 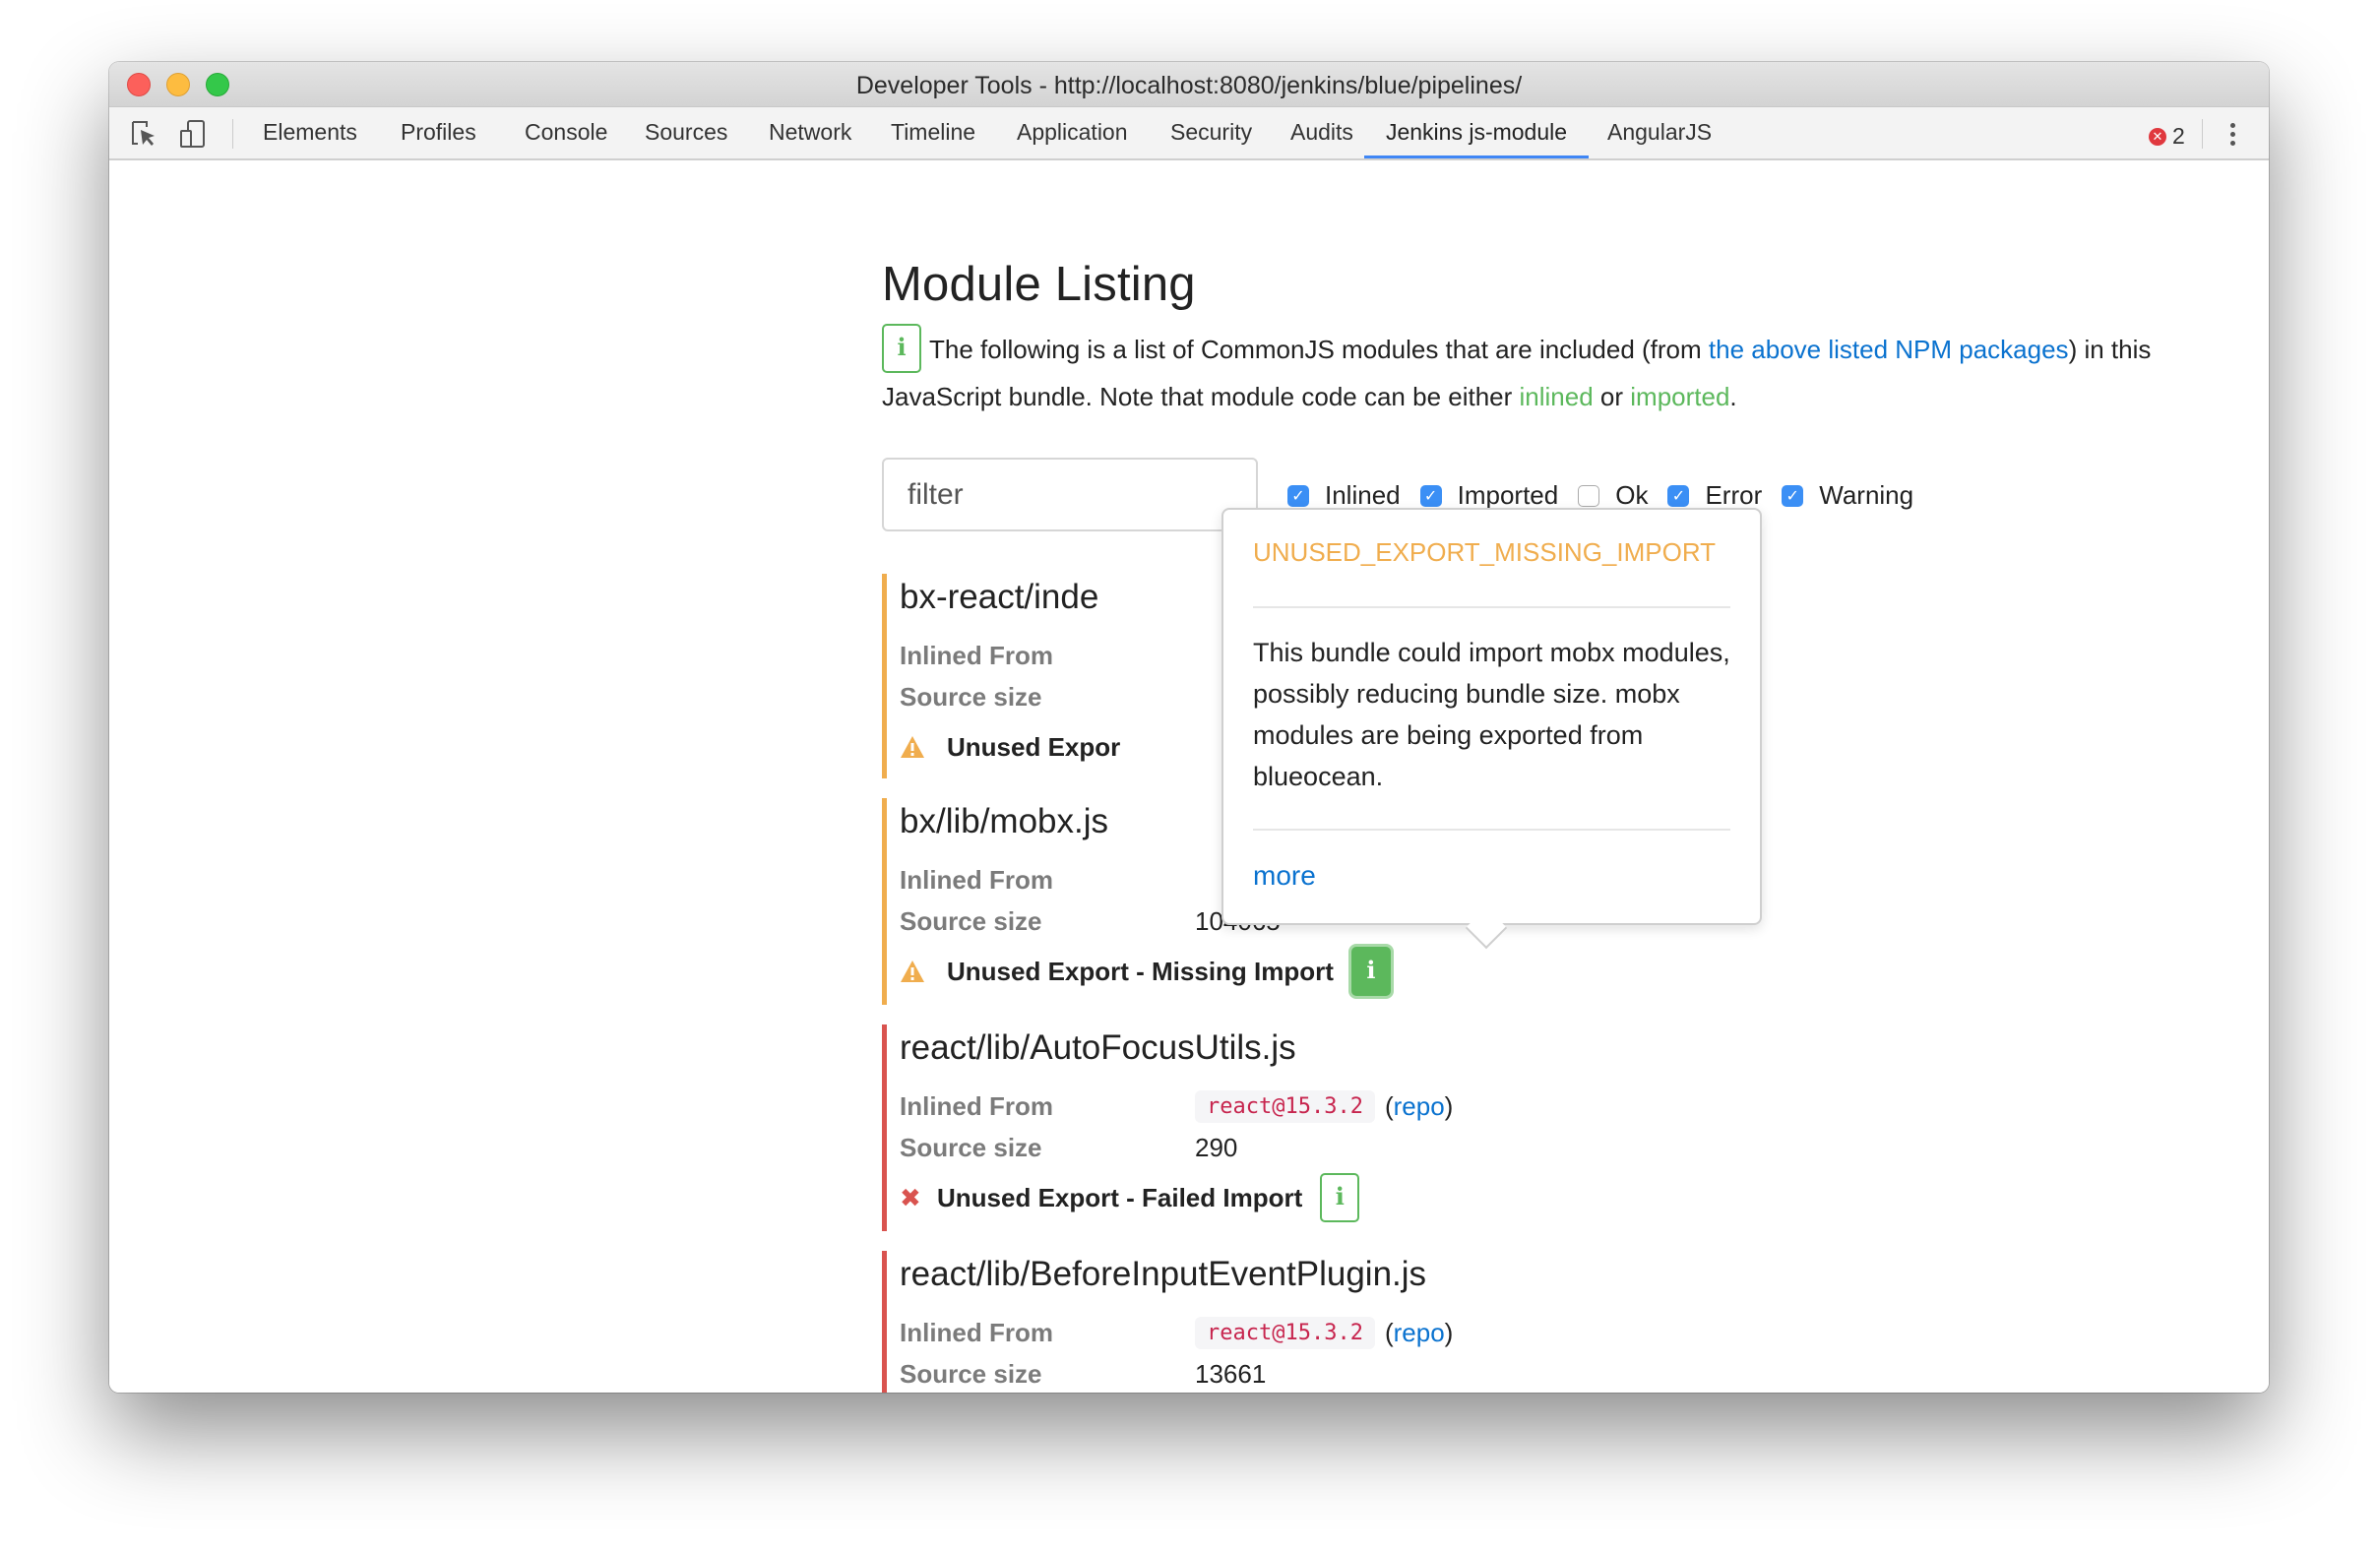 I want to click on tab-profiles: Profiles, so click(x=438, y=132).